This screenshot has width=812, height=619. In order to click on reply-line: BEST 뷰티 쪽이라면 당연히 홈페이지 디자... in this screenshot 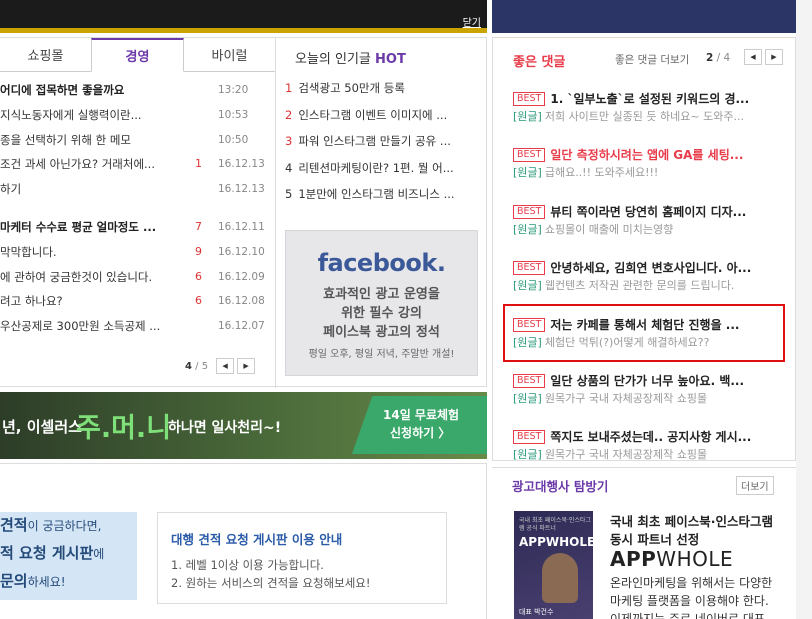, I will do `click(648, 211)`.